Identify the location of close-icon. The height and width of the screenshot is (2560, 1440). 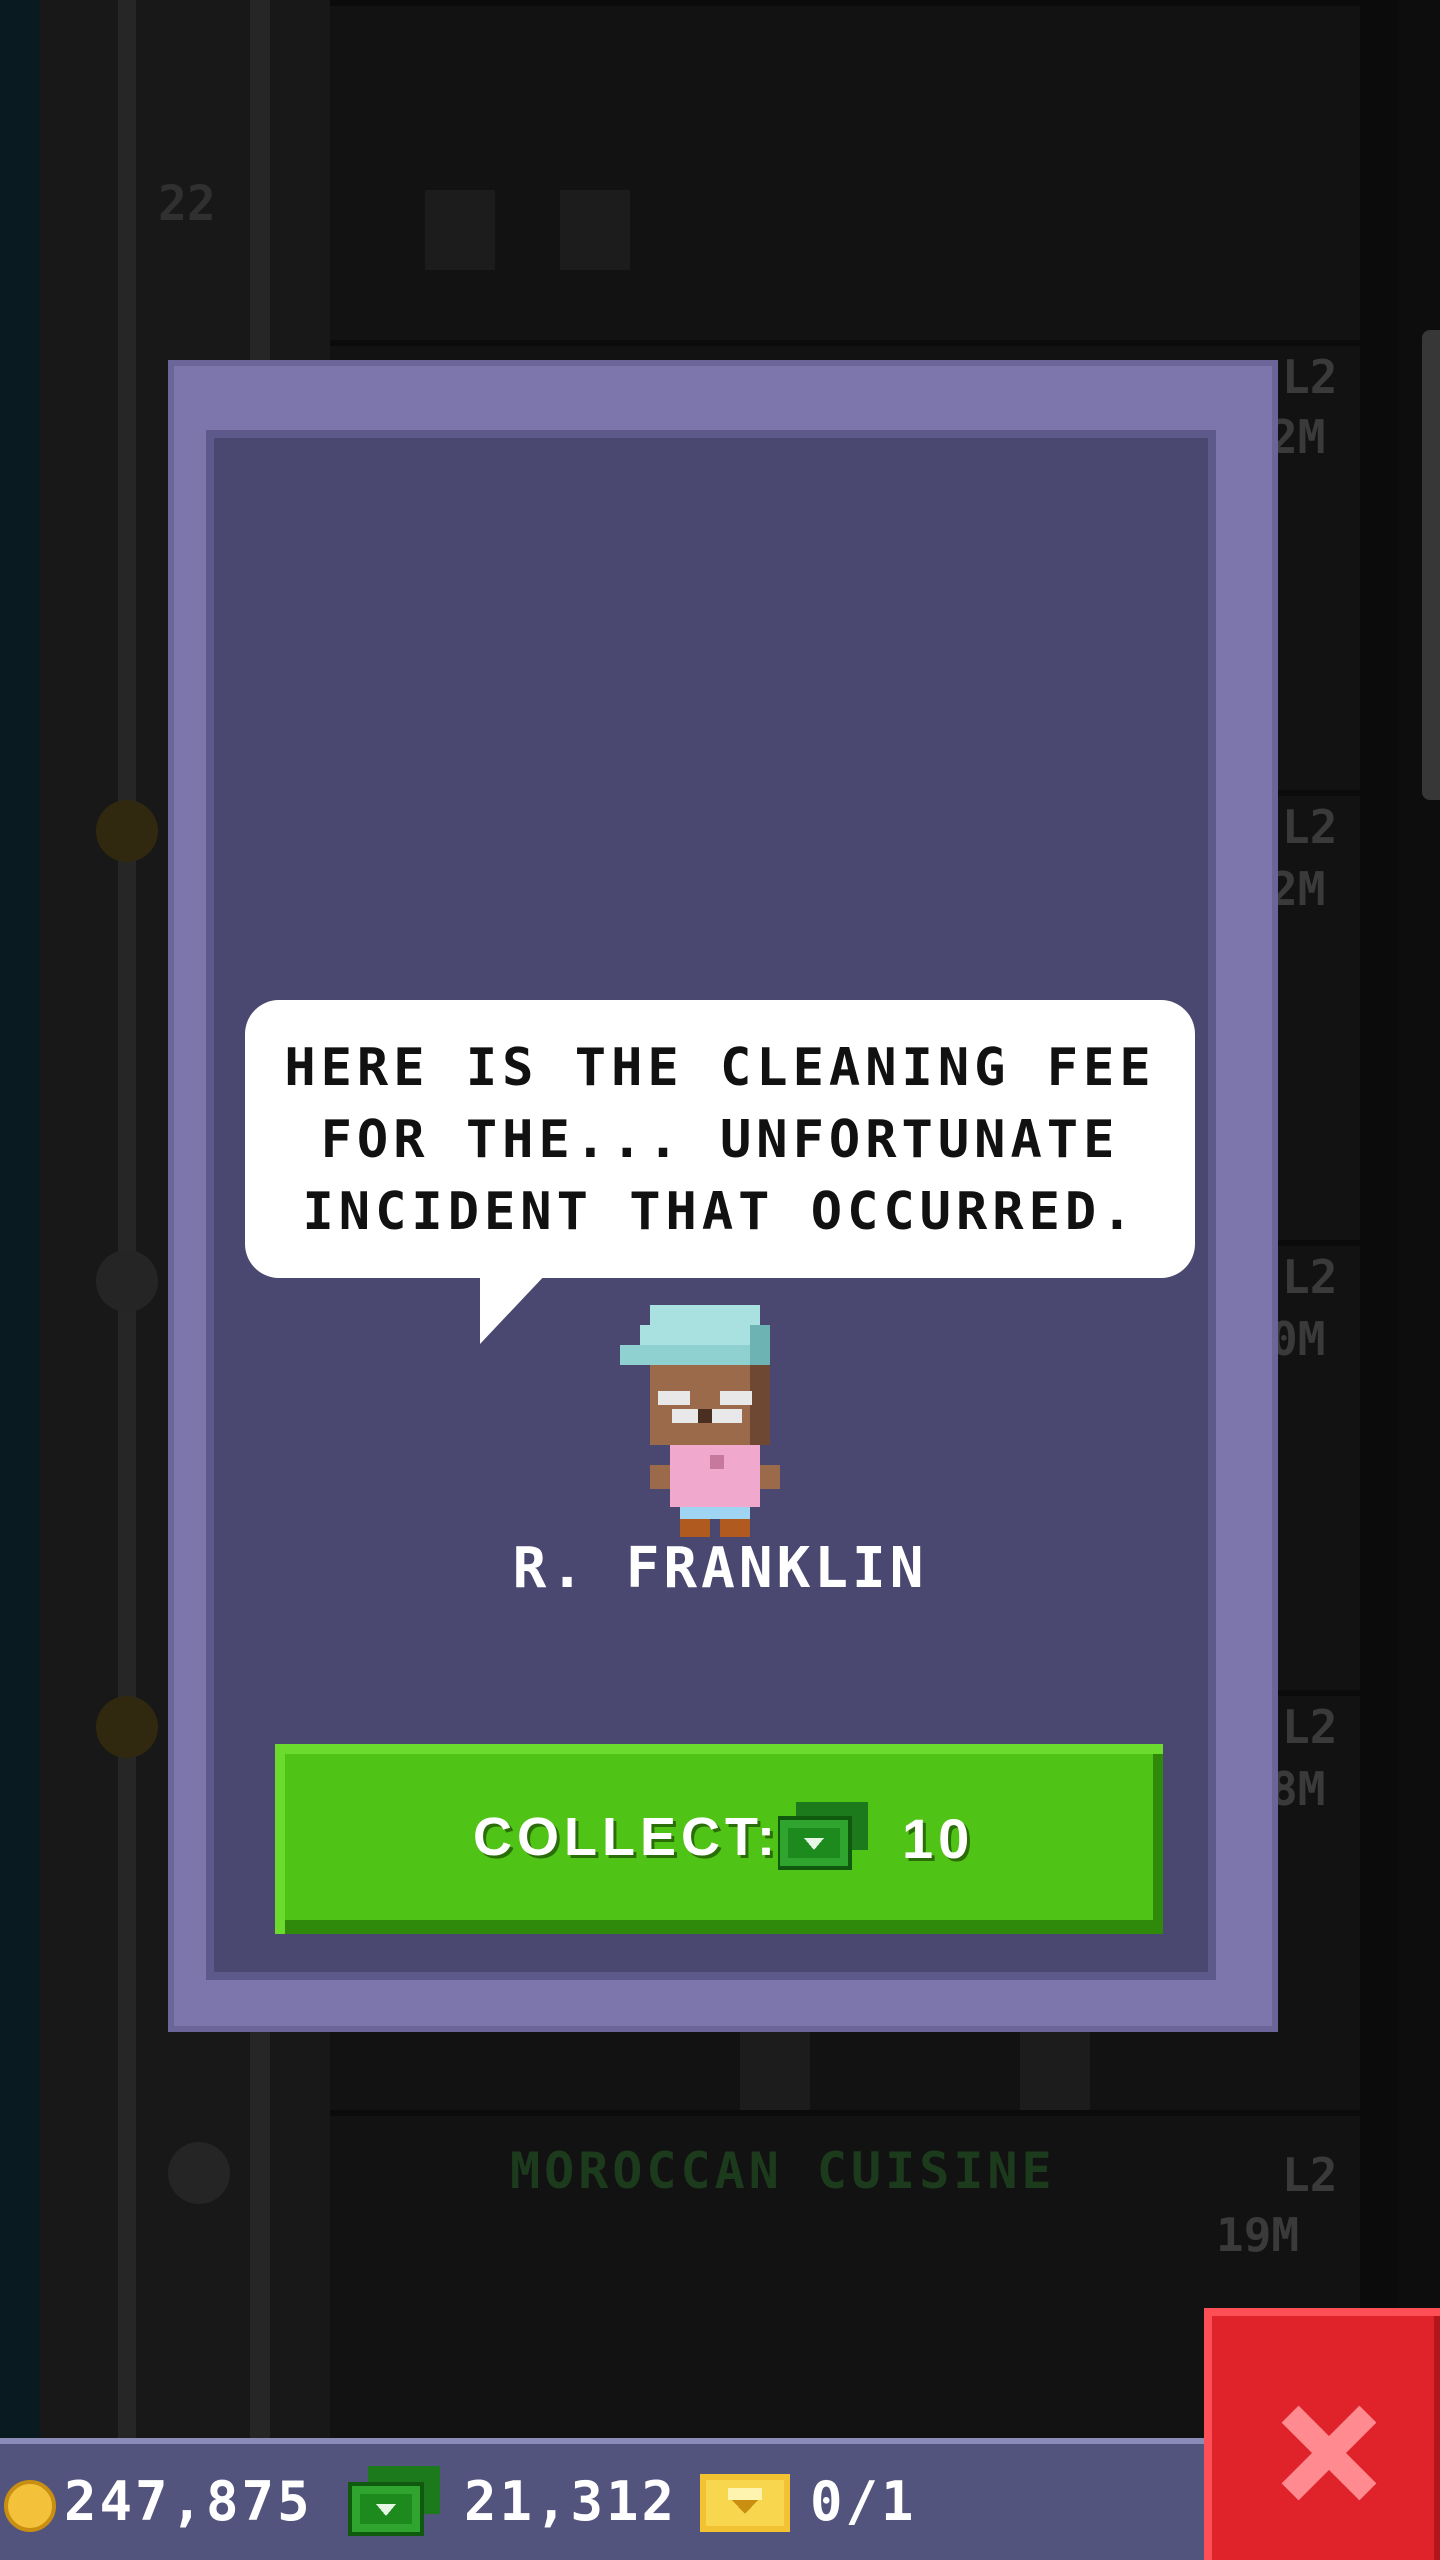
(1327, 2453).